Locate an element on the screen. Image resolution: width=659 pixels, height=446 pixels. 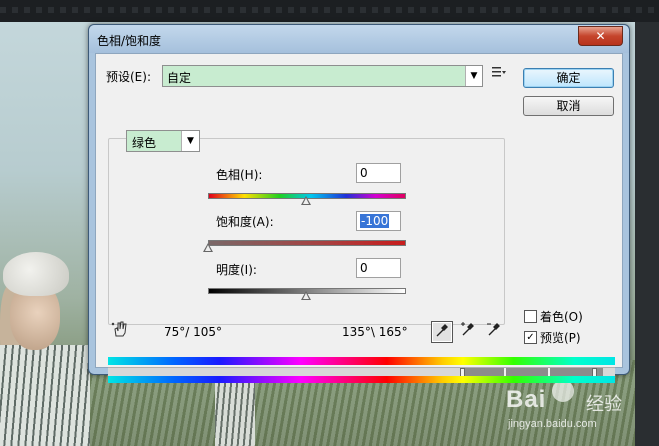
ok-button: 确定 is located at coordinates (568, 78).